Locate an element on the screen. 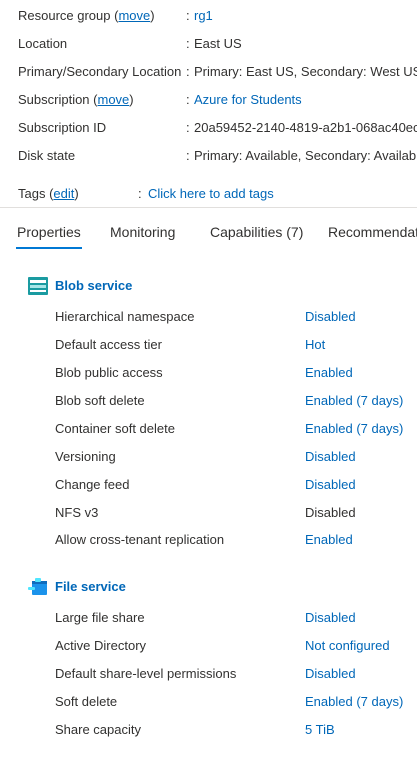  subscription-label: Subscription (move) is located at coordinates (76, 99).